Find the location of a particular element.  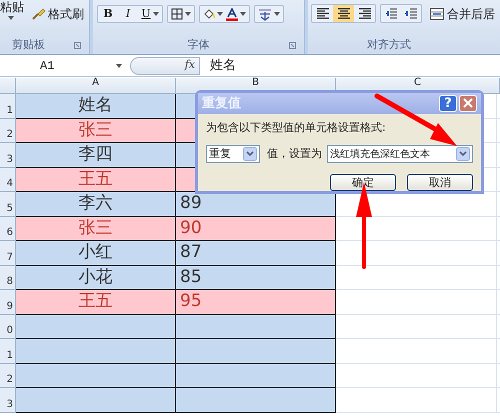

format-label: 值，设置为 is located at coordinates (294, 154).